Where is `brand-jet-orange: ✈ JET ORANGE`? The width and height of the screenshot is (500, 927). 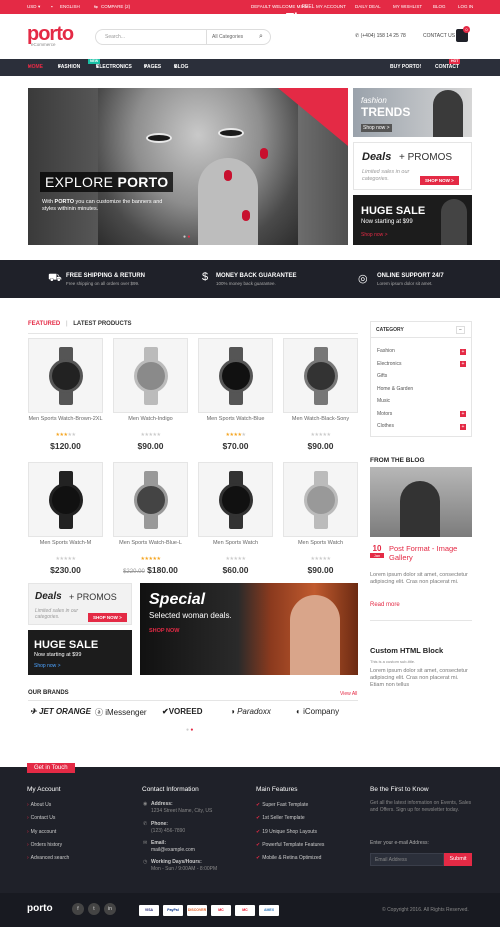 brand-jet-orange: ✈ JET ORANGE is located at coordinates (60, 711).